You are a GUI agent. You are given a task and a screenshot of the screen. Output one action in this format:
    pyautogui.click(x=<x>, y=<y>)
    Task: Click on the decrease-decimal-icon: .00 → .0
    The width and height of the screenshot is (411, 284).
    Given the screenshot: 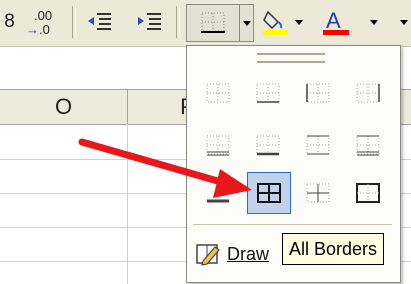 What is the action you would take?
    pyautogui.click(x=39, y=22)
    